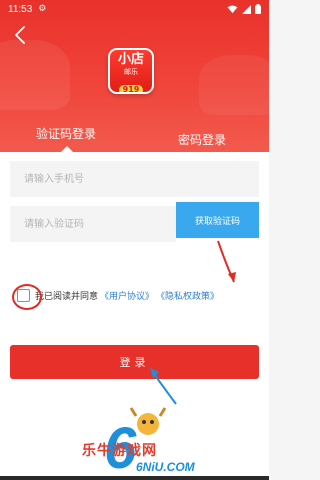 This screenshot has height=480, width=320. Describe the element at coordinates (131, 88) in the screenshot. I see `logo-number: 919` at that location.